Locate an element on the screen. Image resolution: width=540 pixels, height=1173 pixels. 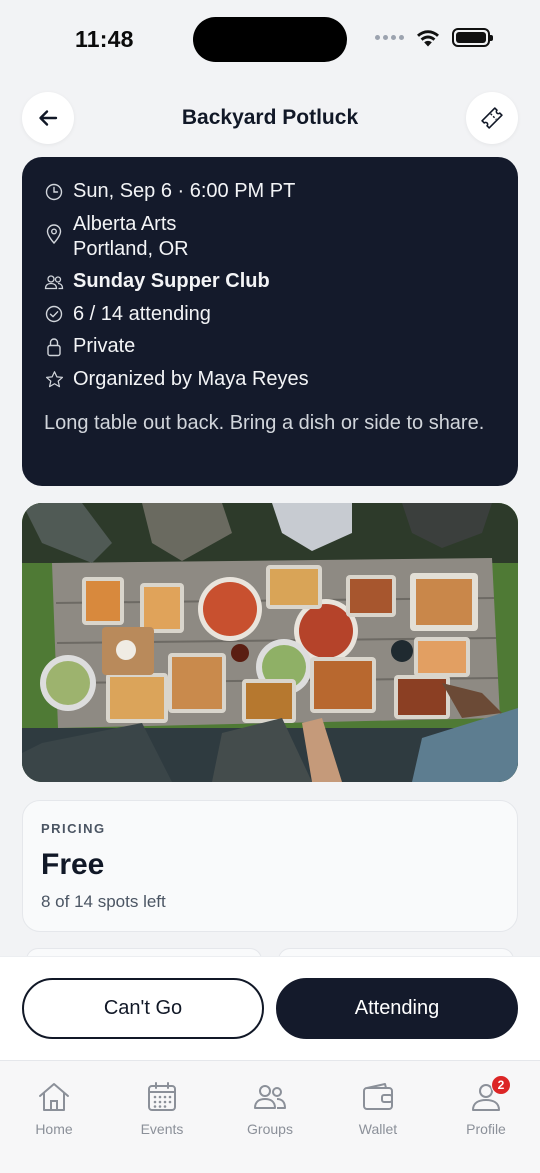
event-group-row: Sunday Supper Club is located at coordinates (270, 281).